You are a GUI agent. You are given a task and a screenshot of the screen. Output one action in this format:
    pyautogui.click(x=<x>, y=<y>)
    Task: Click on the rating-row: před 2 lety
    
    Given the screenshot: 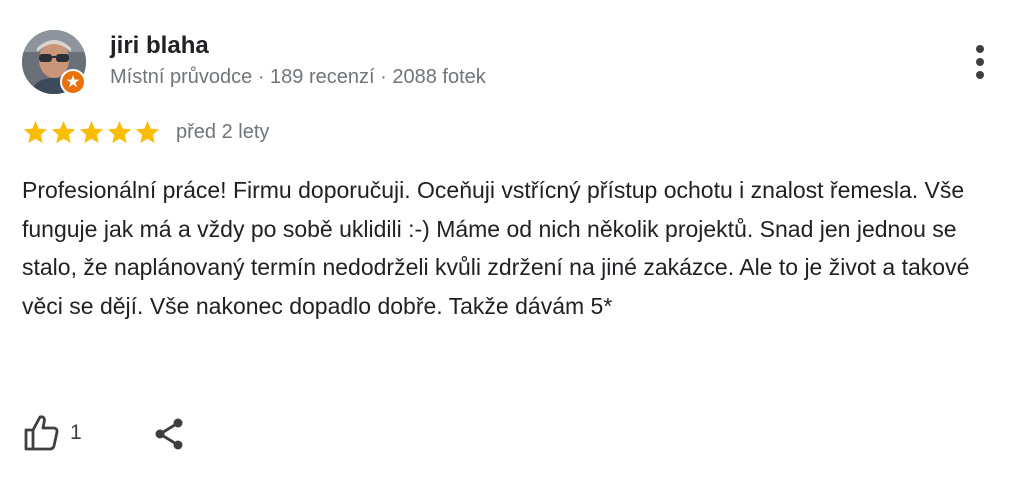 What is the action you would take?
    pyautogui.click(x=145, y=132)
    